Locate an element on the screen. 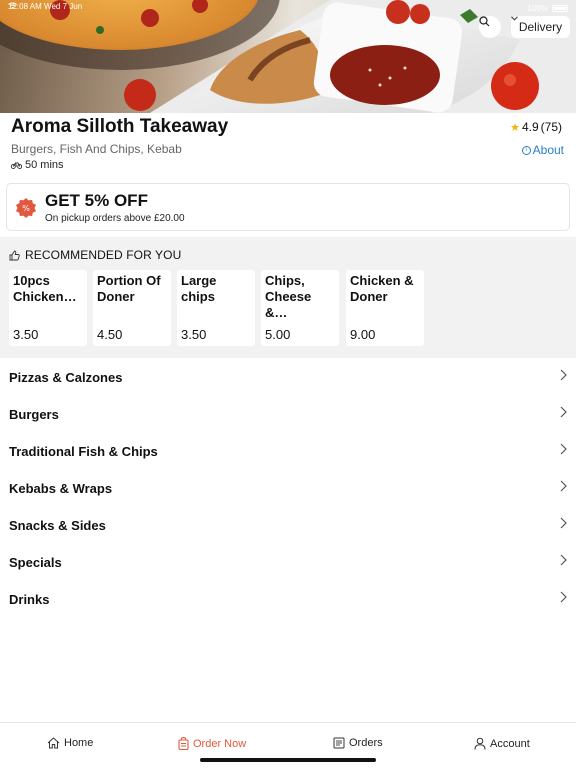 The height and width of the screenshot is (768, 576). category-row: Kebabs & Wraps is located at coordinates (288, 487).